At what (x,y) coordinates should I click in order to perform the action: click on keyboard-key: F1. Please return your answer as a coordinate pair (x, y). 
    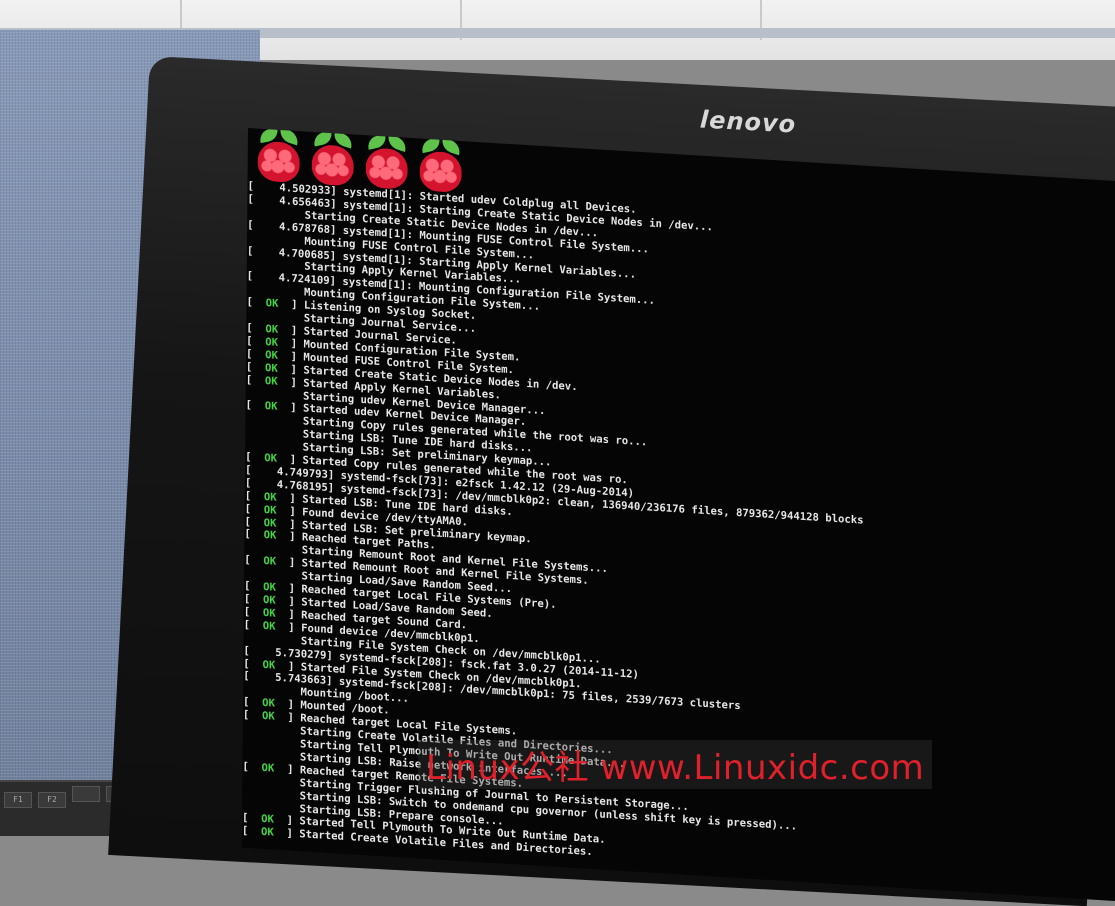
    Looking at the image, I should click on (18, 800).